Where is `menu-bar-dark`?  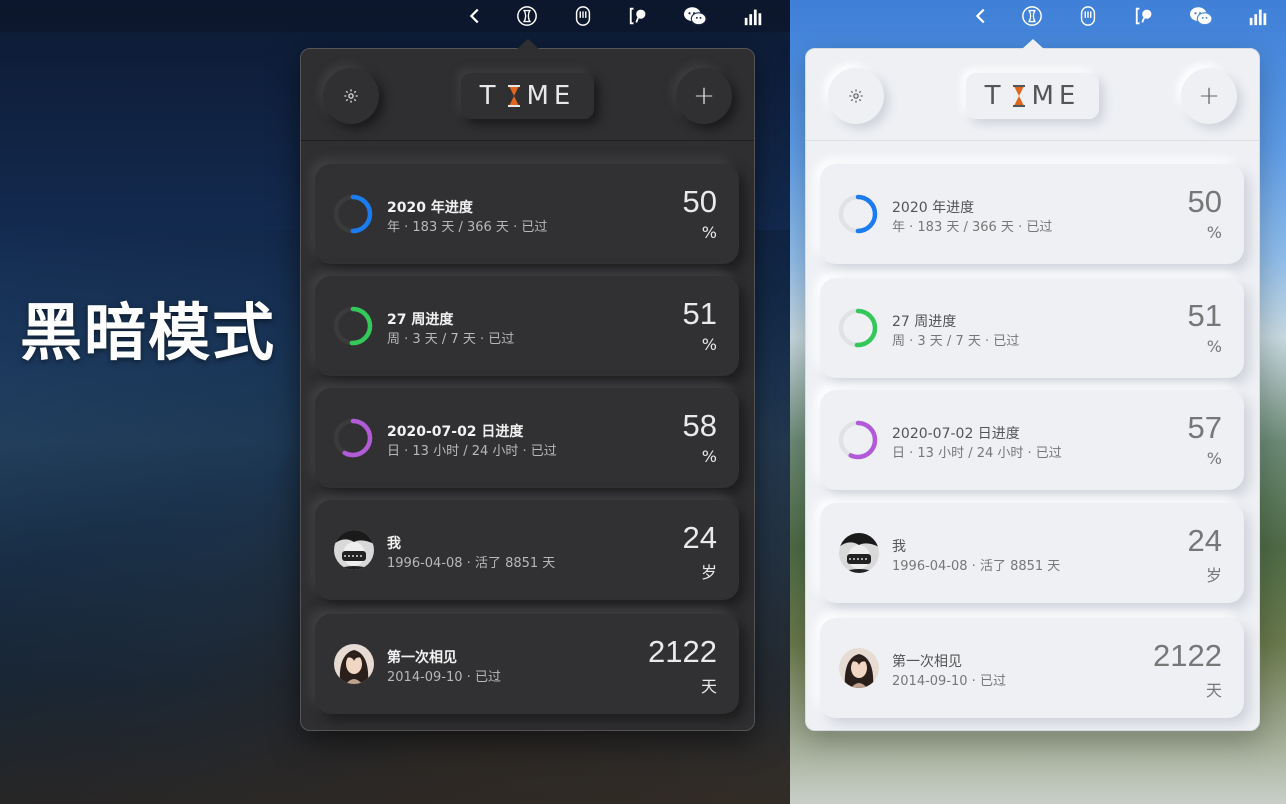 menu-bar-dark is located at coordinates (395, 16).